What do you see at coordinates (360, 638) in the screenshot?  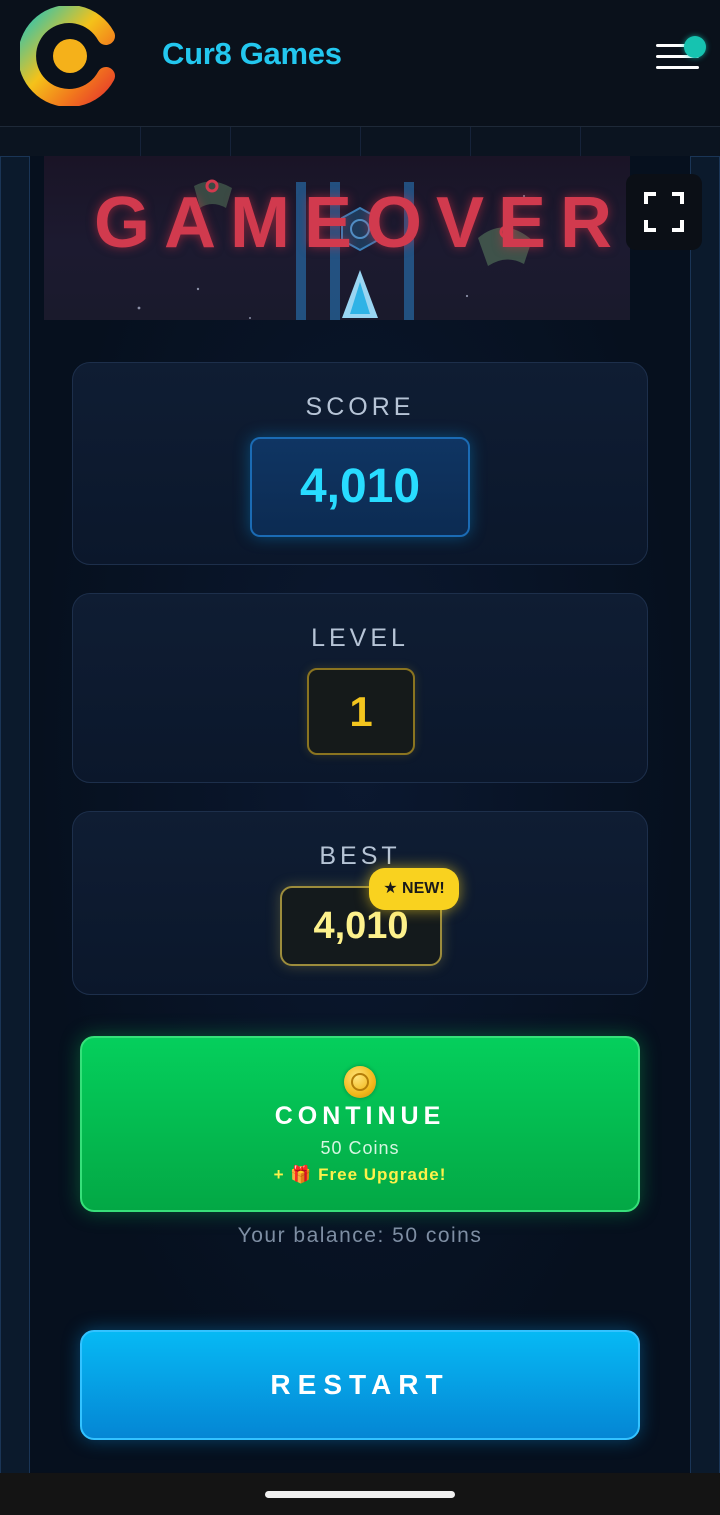 I see `level-label: LEVEL` at bounding box center [360, 638].